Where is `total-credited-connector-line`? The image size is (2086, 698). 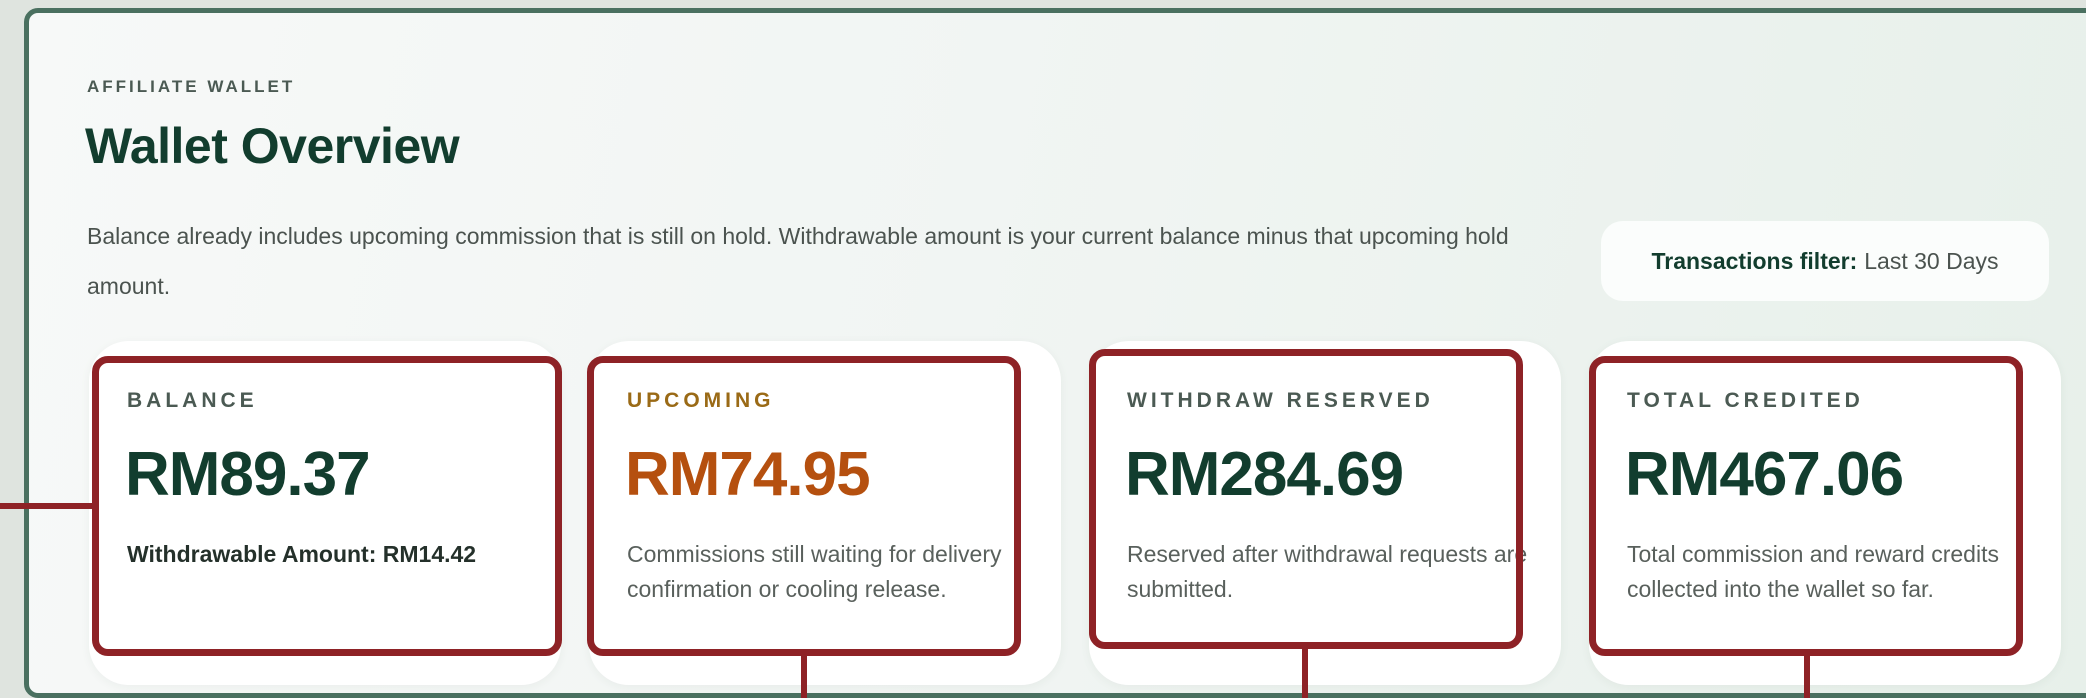
total-credited-connector-line is located at coordinates (1807, 674).